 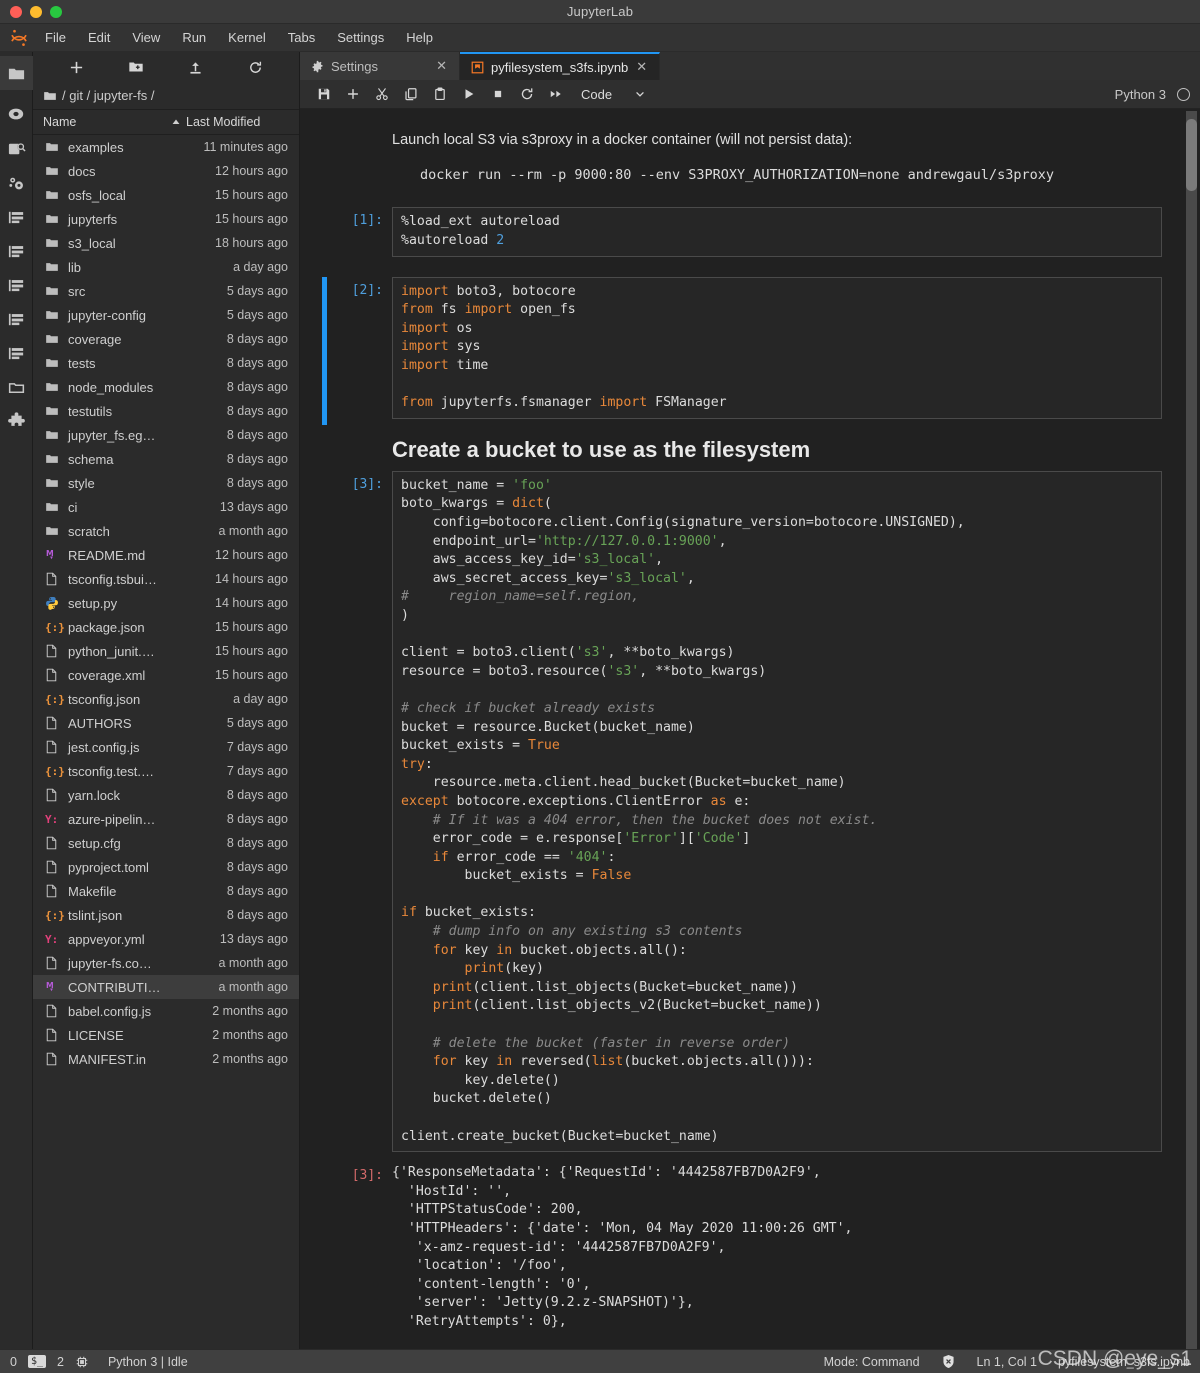 I want to click on menu-help: Help, so click(x=419, y=37).